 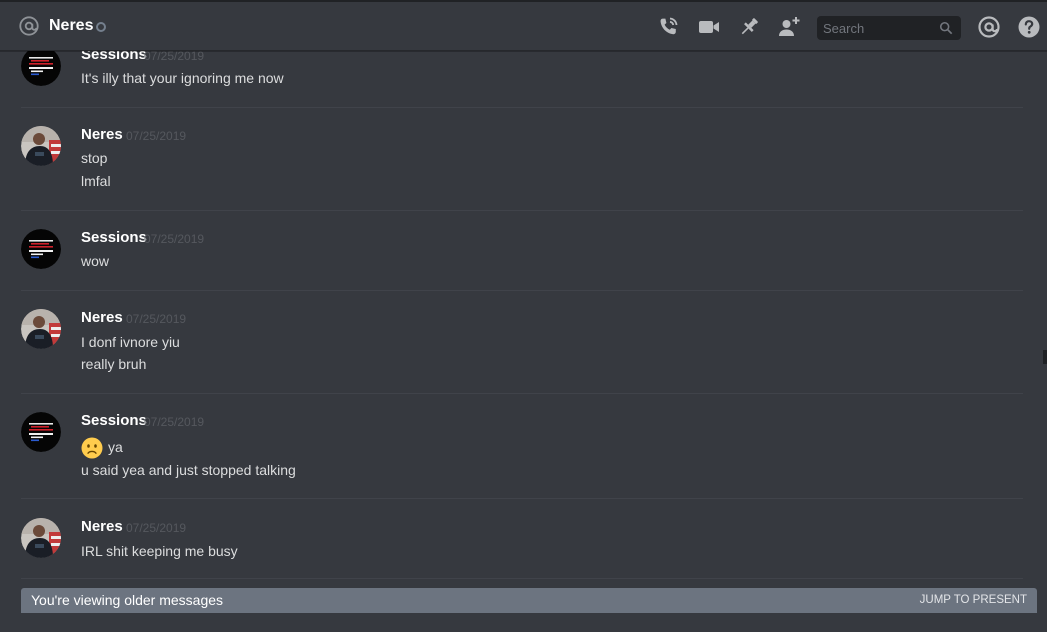 I want to click on message-text: wow, so click(x=95, y=261).